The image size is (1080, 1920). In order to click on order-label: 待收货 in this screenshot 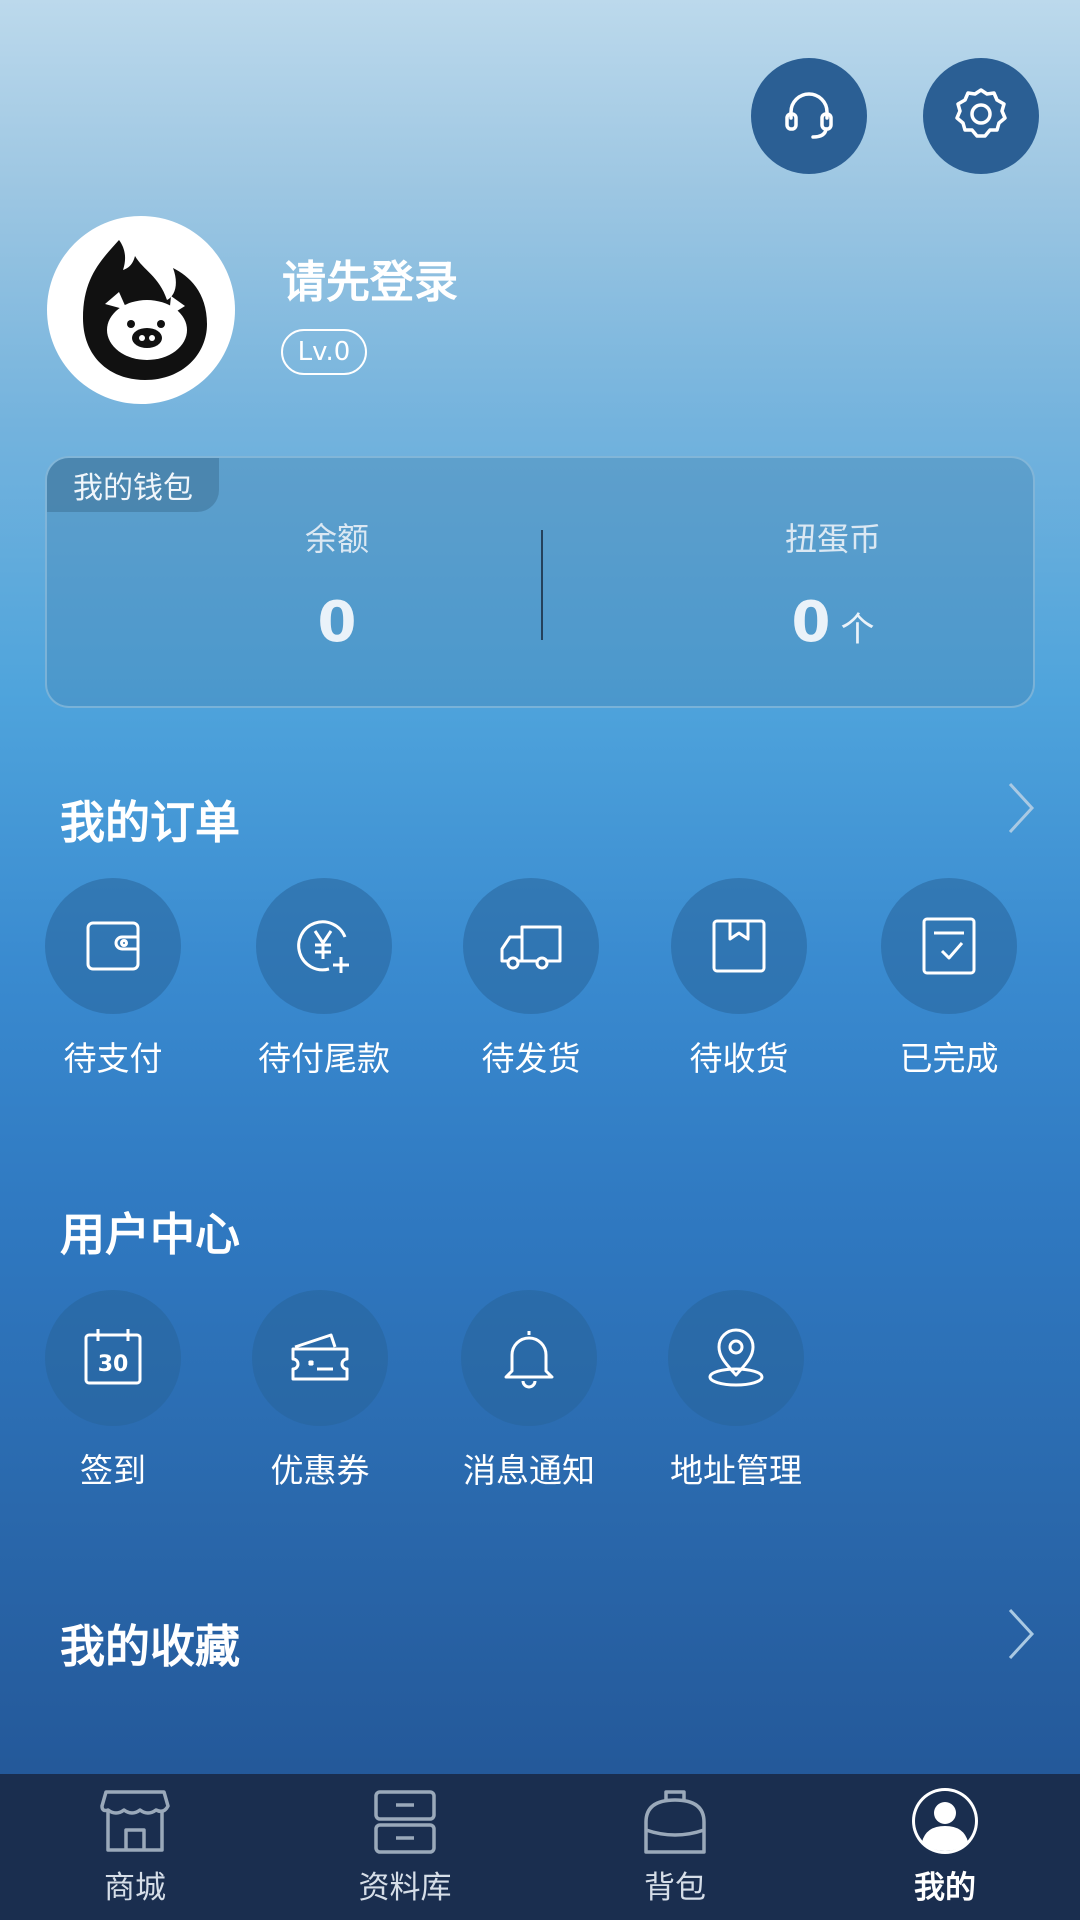, I will do `click(739, 1058)`.